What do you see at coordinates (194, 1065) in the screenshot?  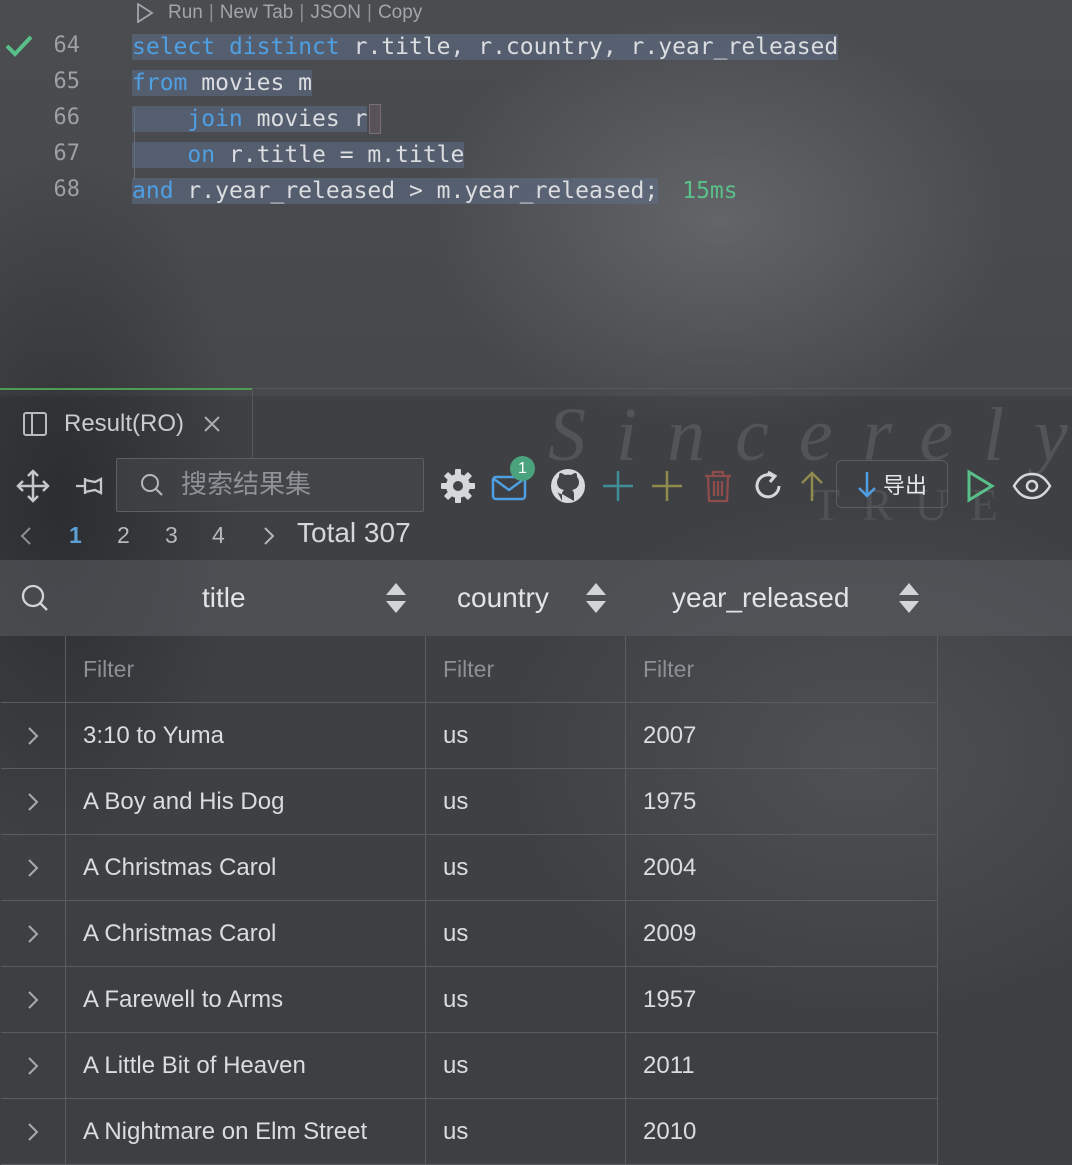 I see `cell-title: A Little Bit of Heaven` at bounding box center [194, 1065].